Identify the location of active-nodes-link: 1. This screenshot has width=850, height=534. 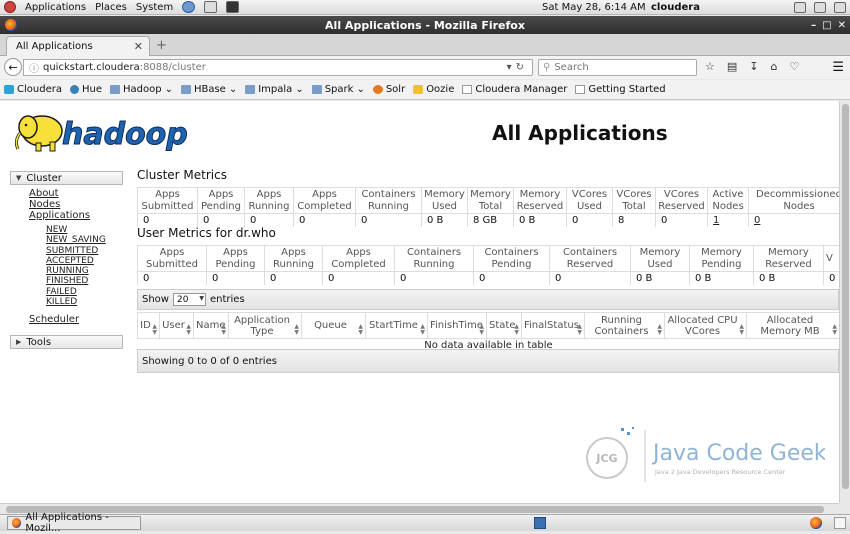
(716, 220).